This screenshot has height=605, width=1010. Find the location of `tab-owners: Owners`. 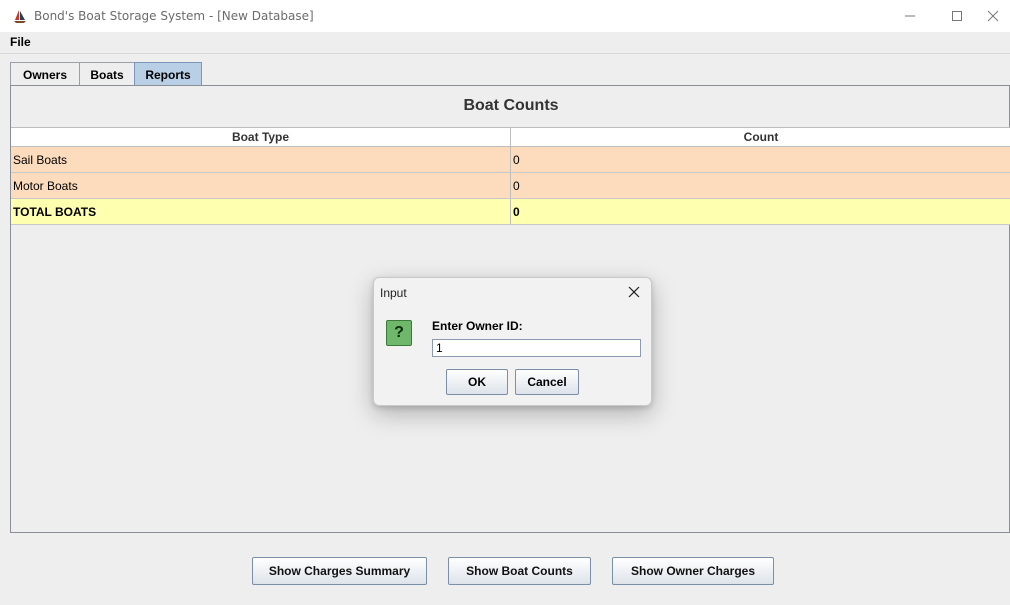

tab-owners: Owners is located at coordinates (45, 74).